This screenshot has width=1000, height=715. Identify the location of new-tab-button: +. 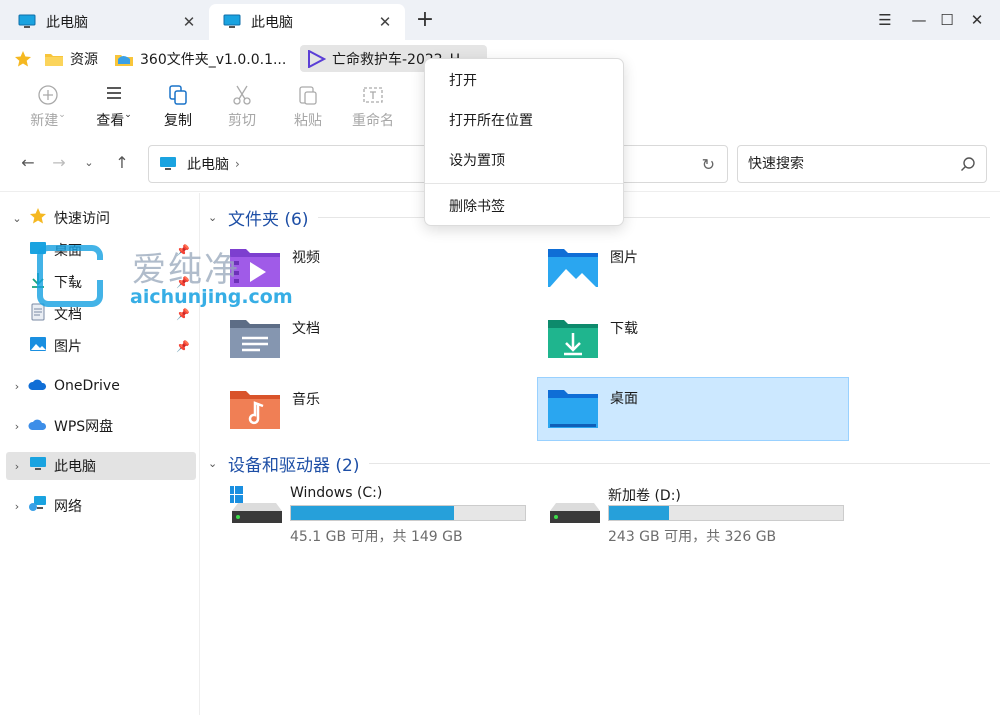
(425, 21).